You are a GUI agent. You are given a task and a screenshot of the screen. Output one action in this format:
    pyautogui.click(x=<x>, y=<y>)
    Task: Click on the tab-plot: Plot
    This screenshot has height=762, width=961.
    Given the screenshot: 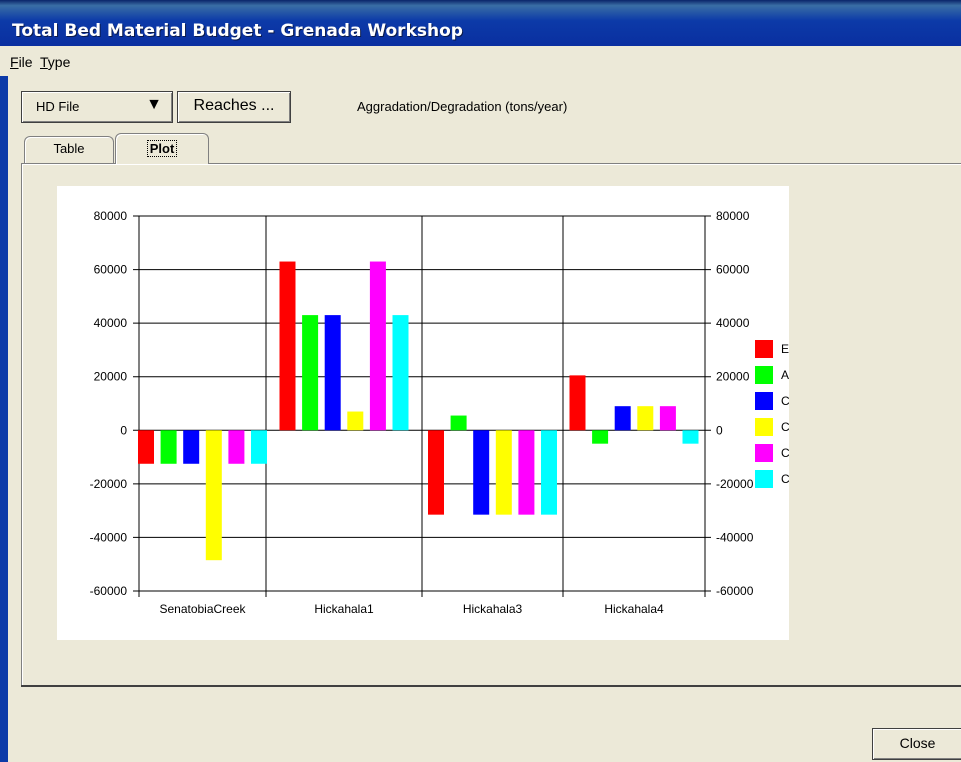 What is the action you would take?
    pyautogui.click(x=162, y=148)
    